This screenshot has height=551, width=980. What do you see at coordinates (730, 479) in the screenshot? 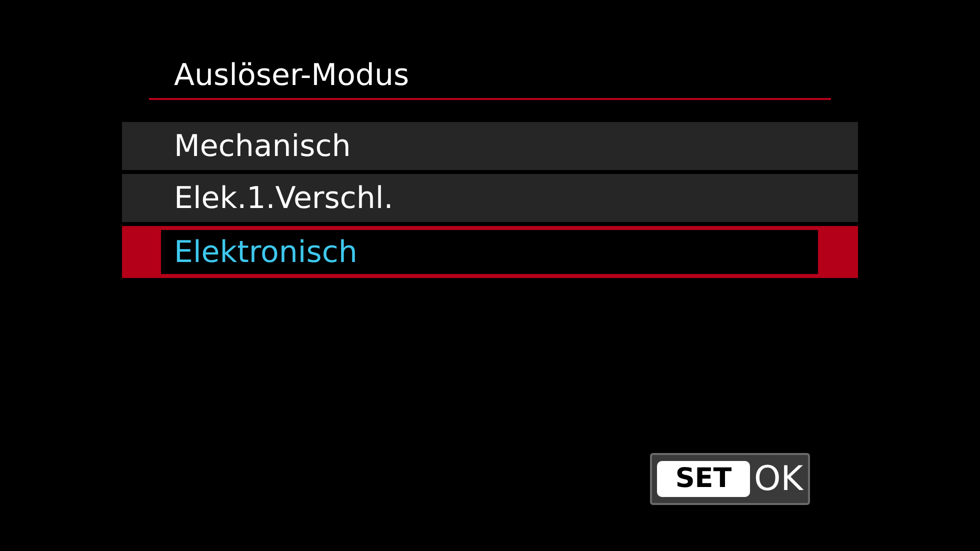
I see `set-ok-button: SET OK` at bounding box center [730, 479].